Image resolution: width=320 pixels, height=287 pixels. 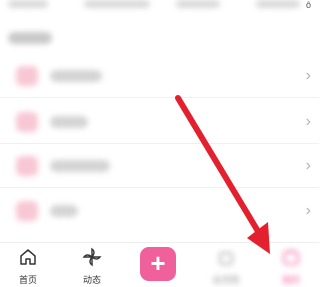 What do you see at coordinates (159, 7) in the screenshot?
I see `top-tab-strip` at bounding box center [159, 7].